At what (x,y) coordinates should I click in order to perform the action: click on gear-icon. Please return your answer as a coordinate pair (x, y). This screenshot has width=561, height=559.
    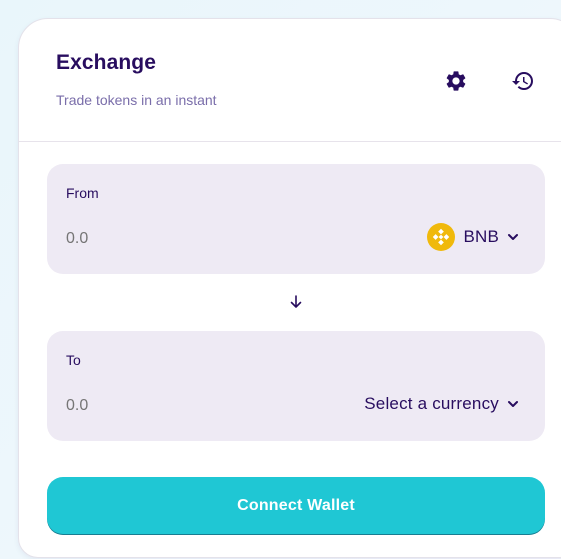
    Looking at the image, I should click on (456, 81).